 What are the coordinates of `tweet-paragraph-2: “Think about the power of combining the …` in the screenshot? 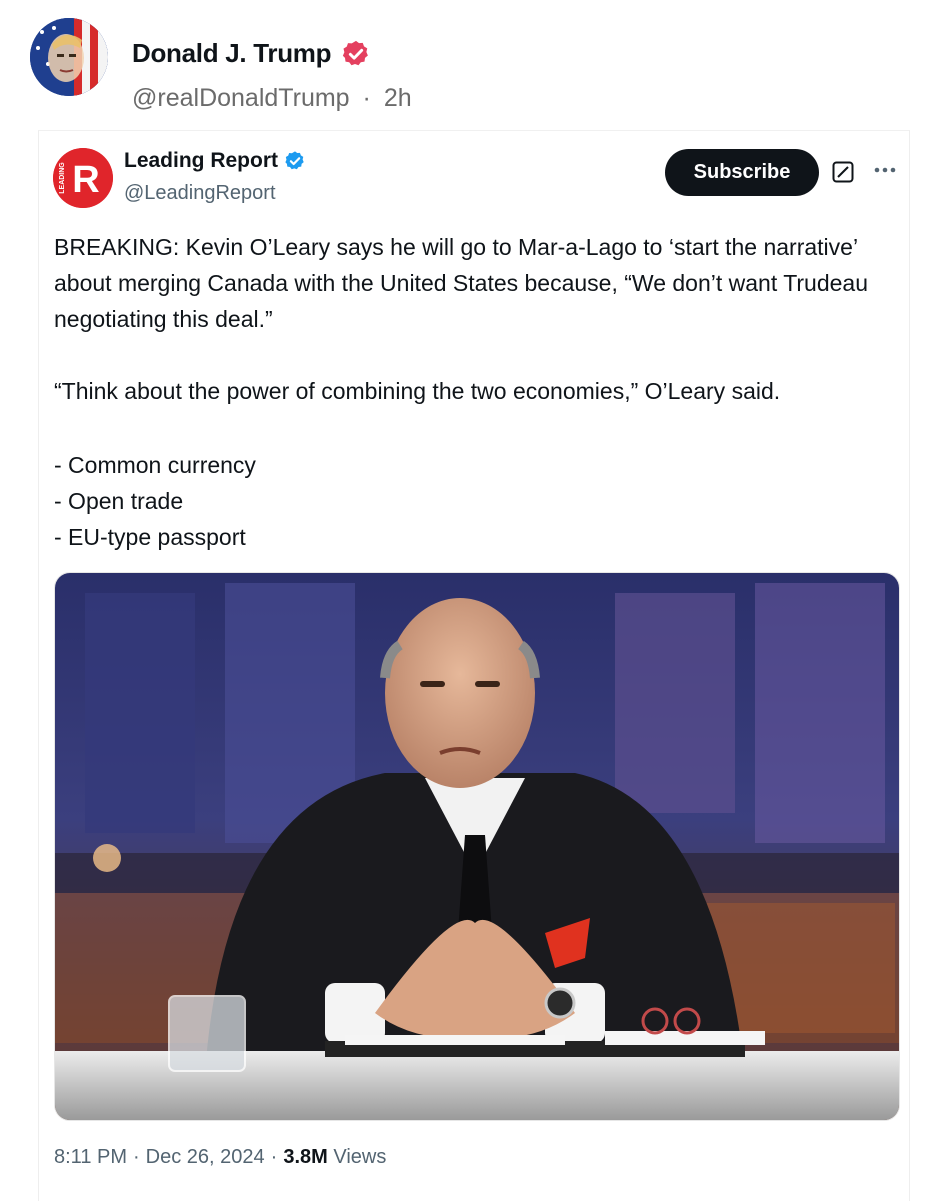 It's located at (417, 391).